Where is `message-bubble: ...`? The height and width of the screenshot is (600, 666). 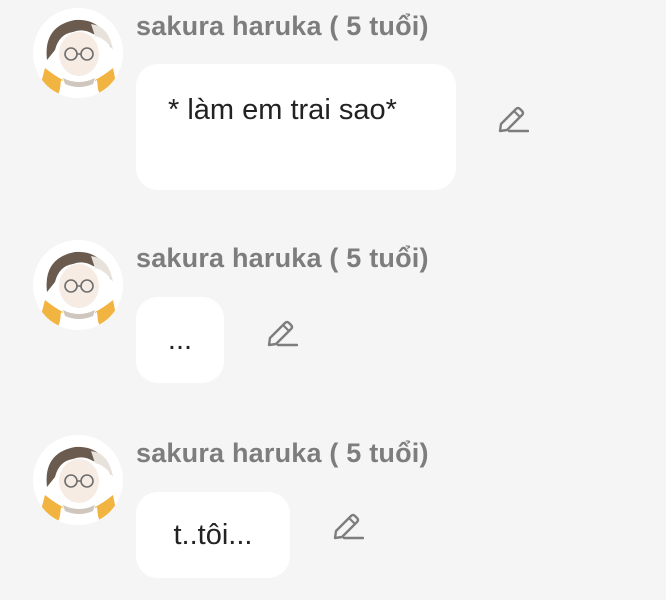
message-bubble: ... is located at coordinates (180, 340).